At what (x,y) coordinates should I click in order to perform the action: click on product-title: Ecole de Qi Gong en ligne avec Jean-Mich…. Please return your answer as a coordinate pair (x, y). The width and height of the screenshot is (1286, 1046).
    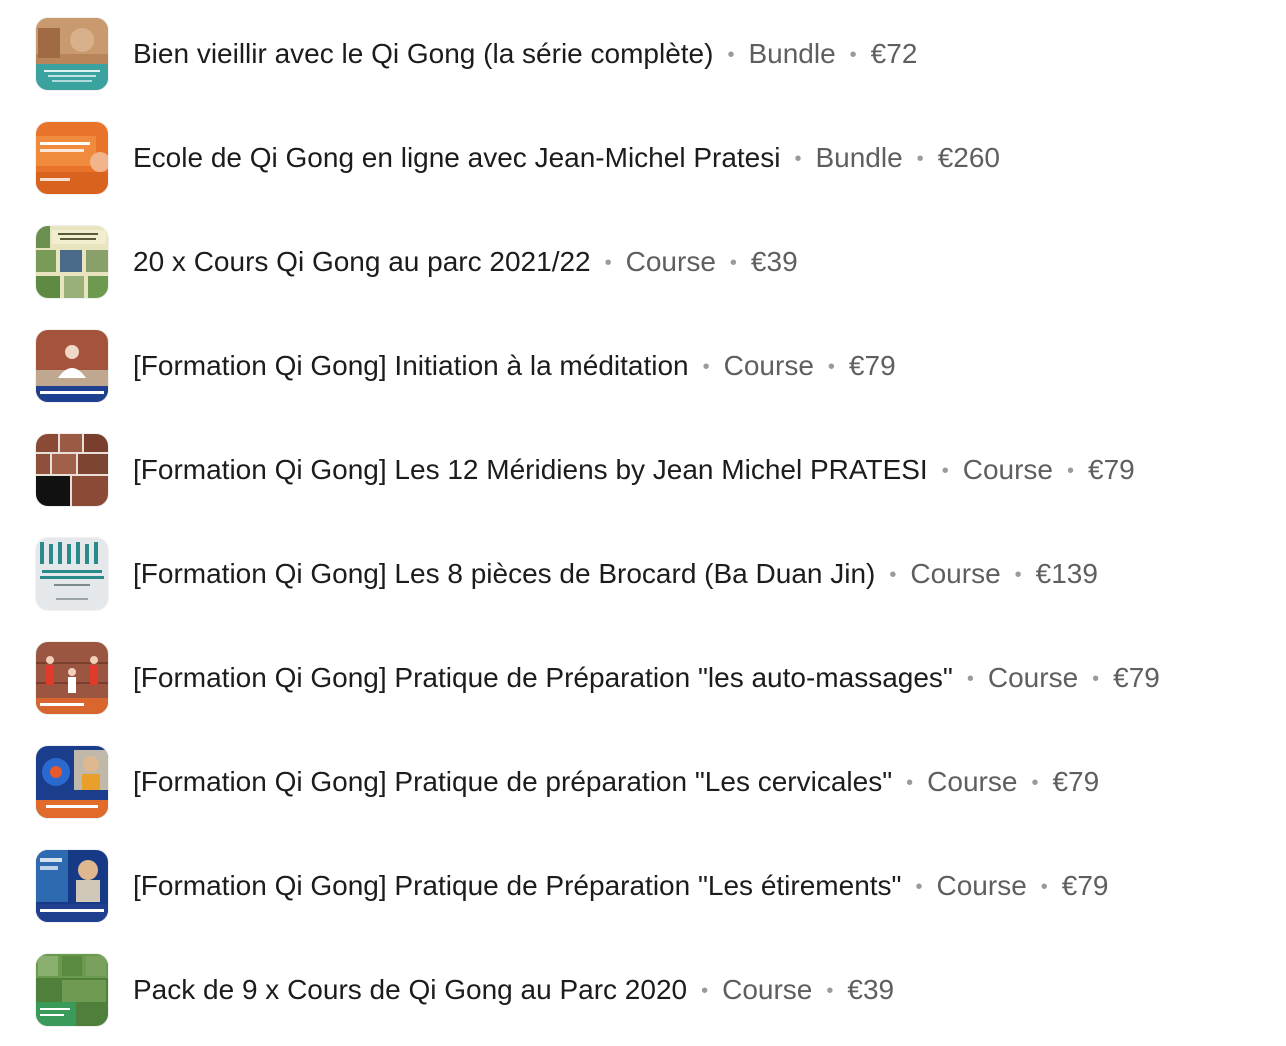
    Looking at the image, I should click on (456, 158).